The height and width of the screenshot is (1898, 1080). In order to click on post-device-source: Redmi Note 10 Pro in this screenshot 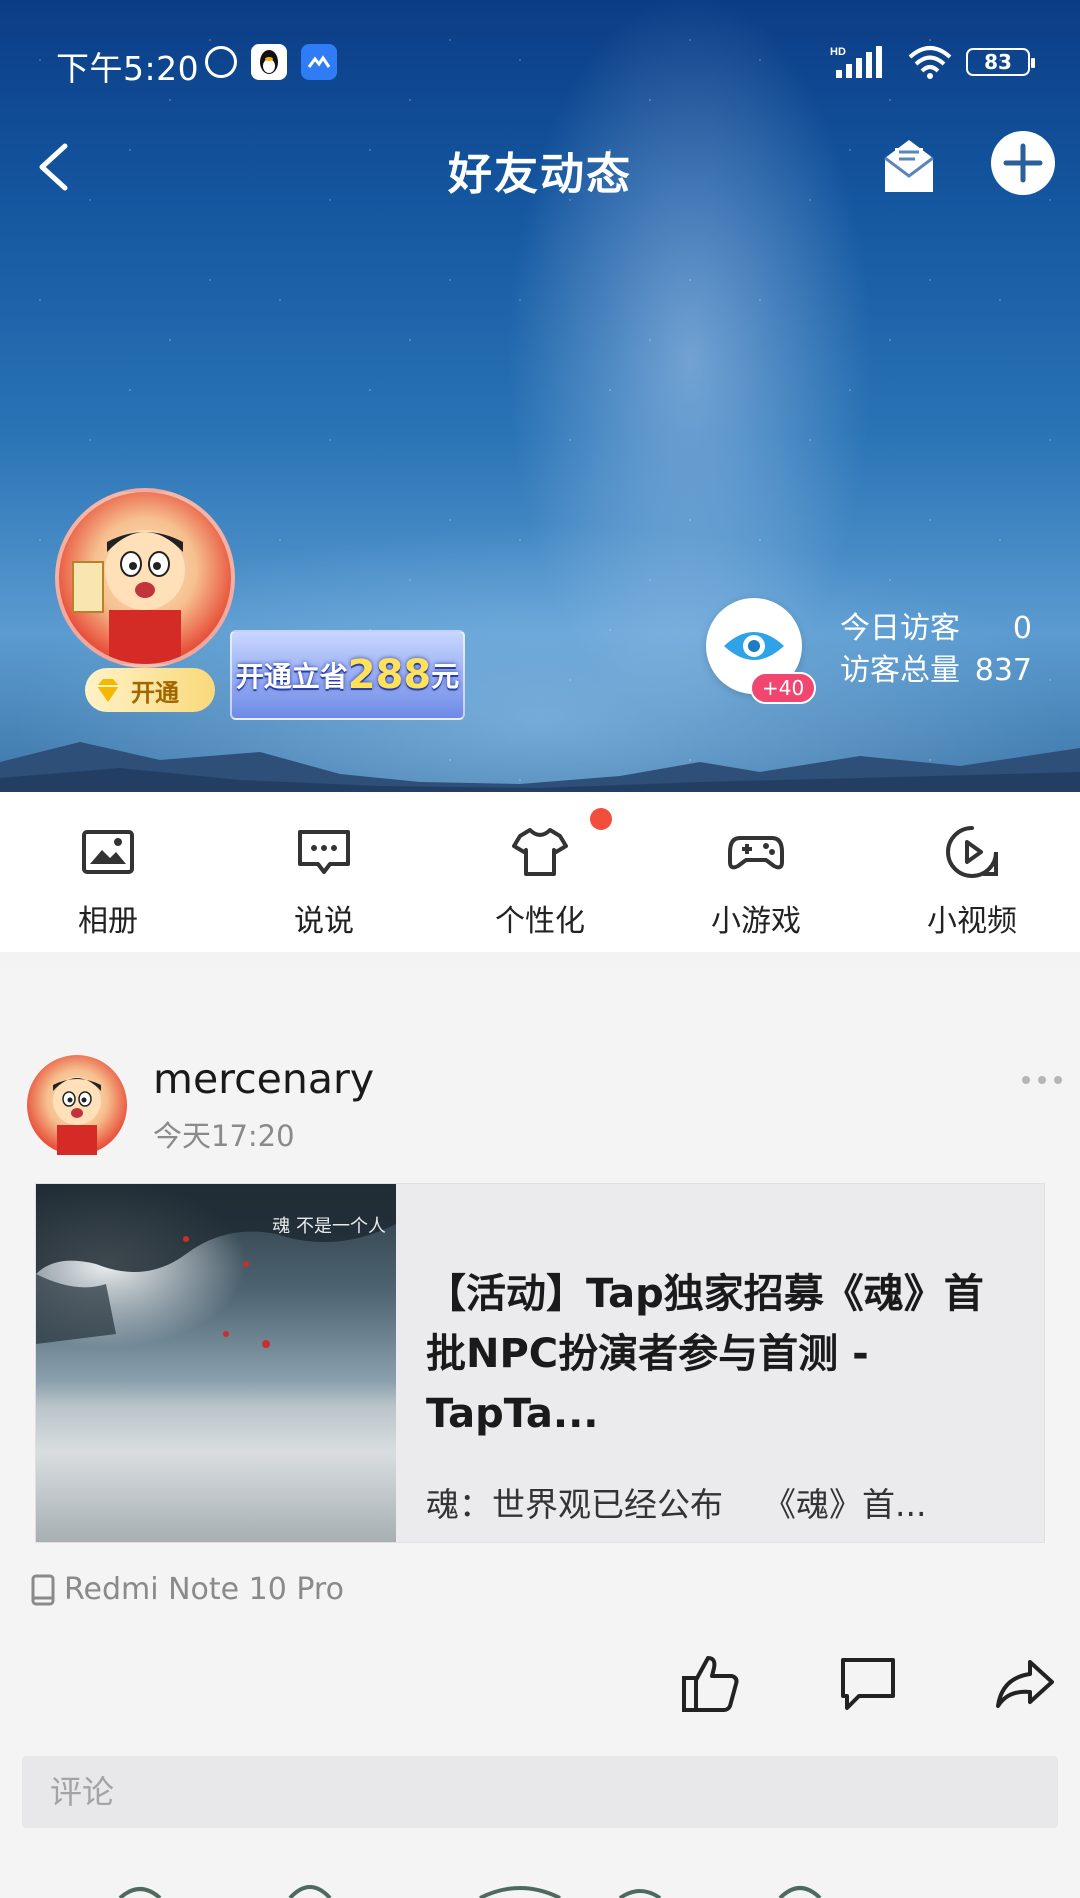, I will do `click(187, 1589)`.